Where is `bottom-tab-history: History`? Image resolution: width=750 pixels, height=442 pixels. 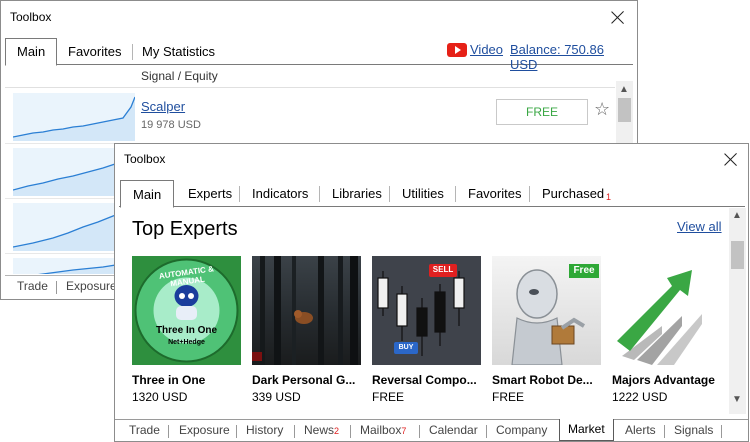
bottom-tab-history: History is located at coordinates (264, 430).